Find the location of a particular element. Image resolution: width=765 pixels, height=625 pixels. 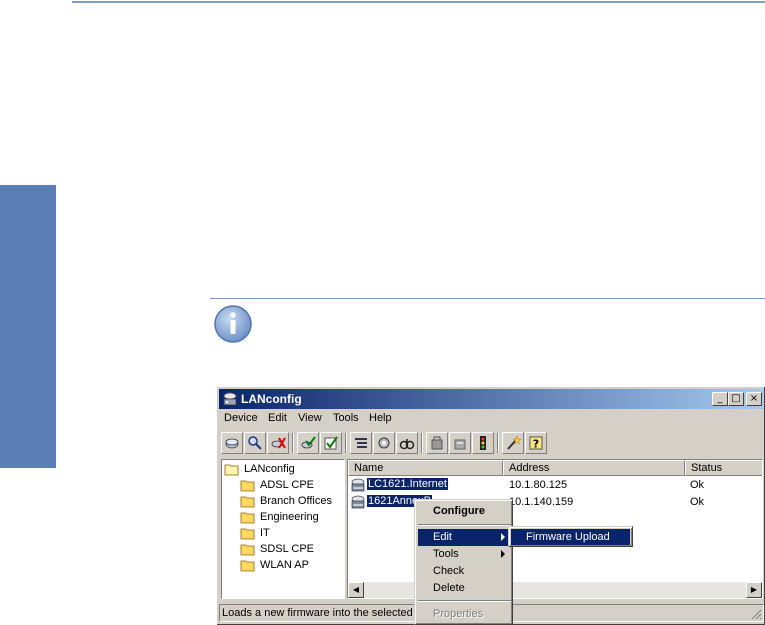

maximize-button: □ is located at coordinates (736, 399).